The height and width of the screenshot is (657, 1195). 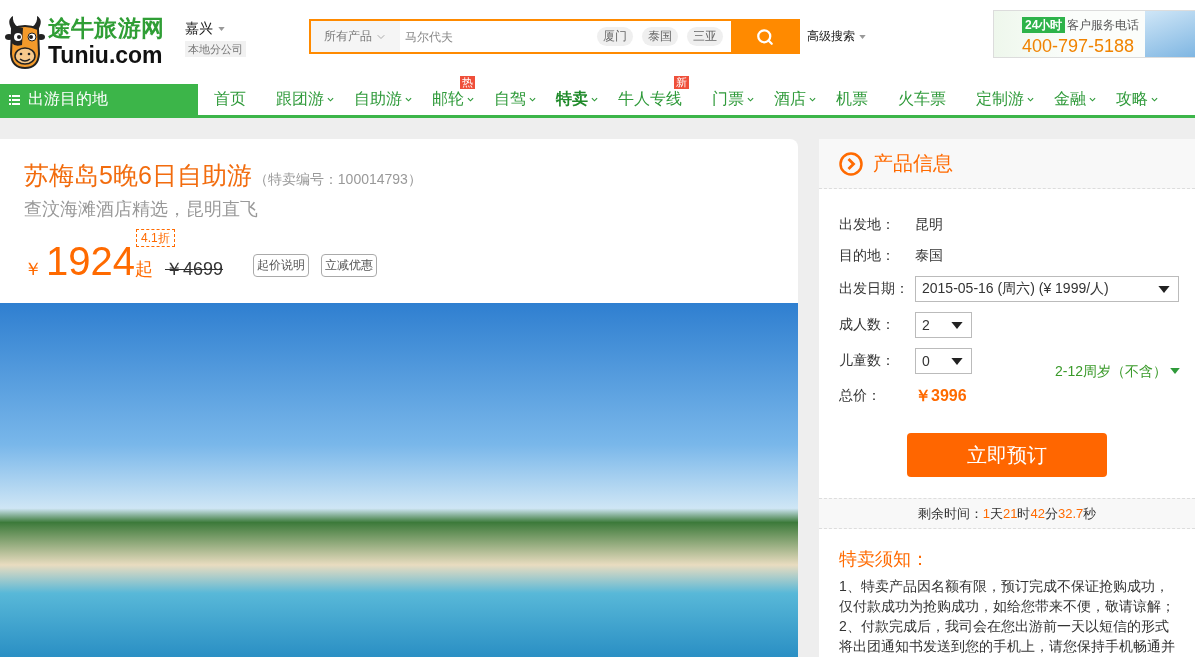 I want to click on field-label: 成人数：, so click(x=867, y=325).